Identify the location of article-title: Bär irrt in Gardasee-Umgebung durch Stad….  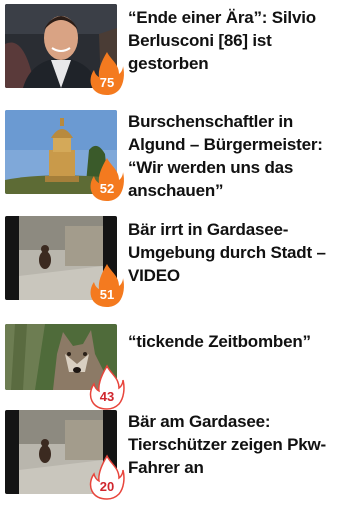
(231, 252).